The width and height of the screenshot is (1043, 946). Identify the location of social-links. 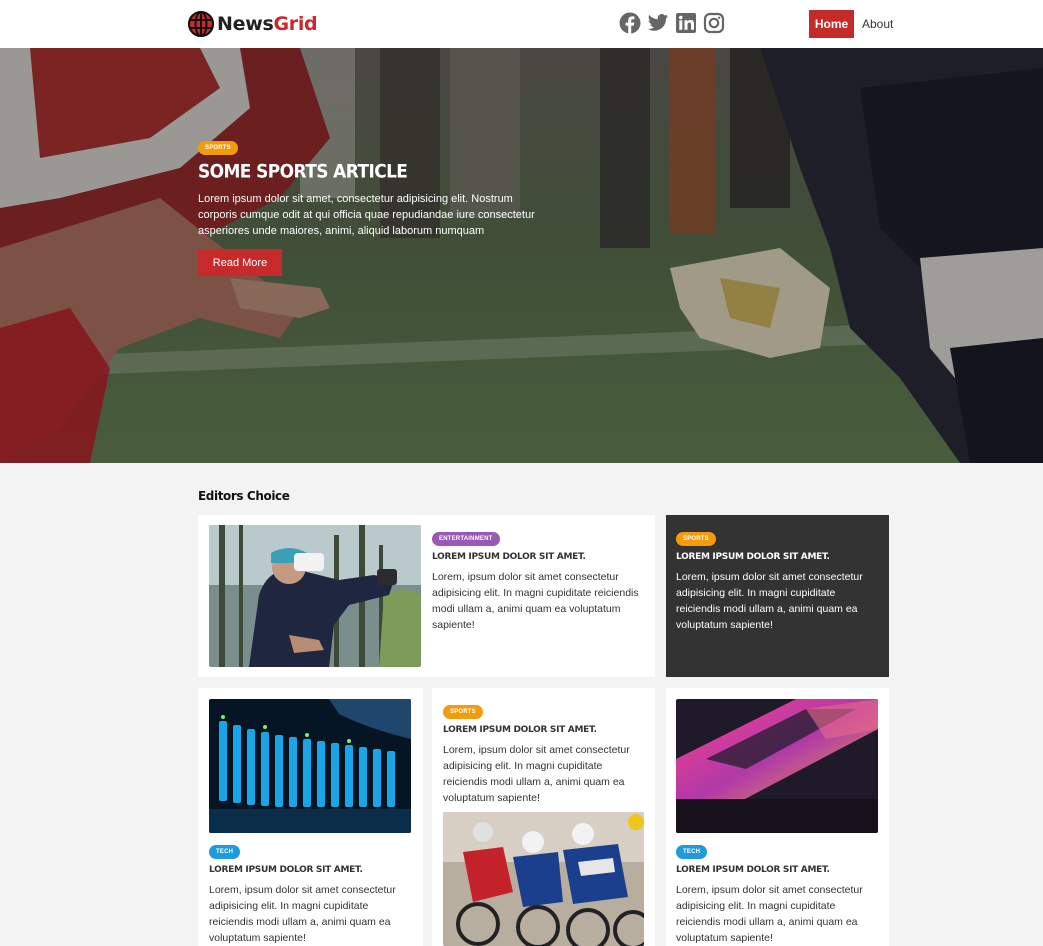
(672, 23).